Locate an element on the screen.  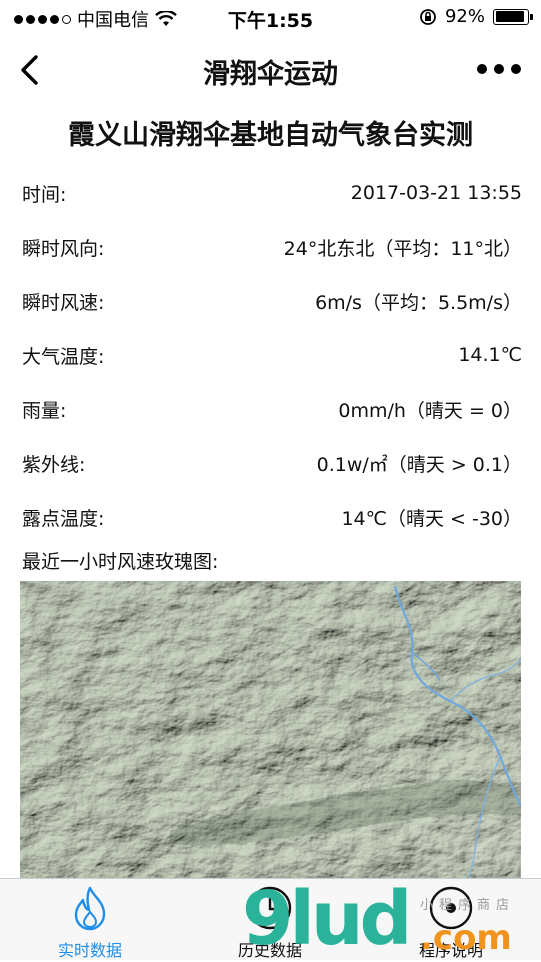
battery-icon is located at coordinates (513, 16).